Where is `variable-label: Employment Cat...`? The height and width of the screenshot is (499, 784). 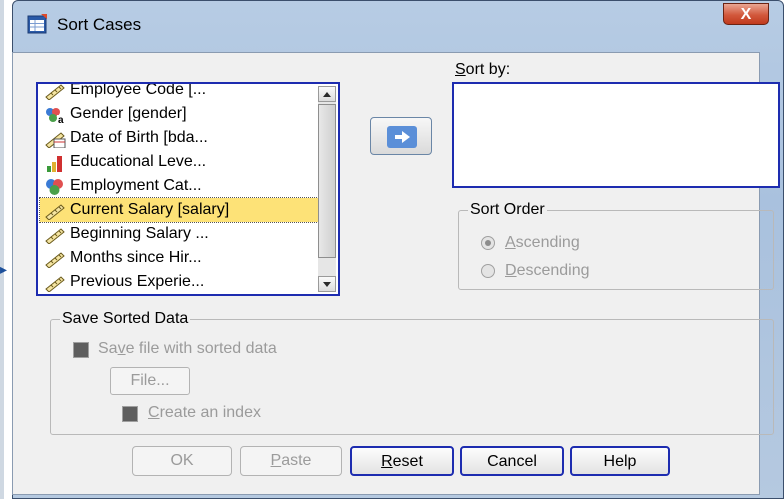
variable-label: Employment Cat... is located at coordinates (136, 185).